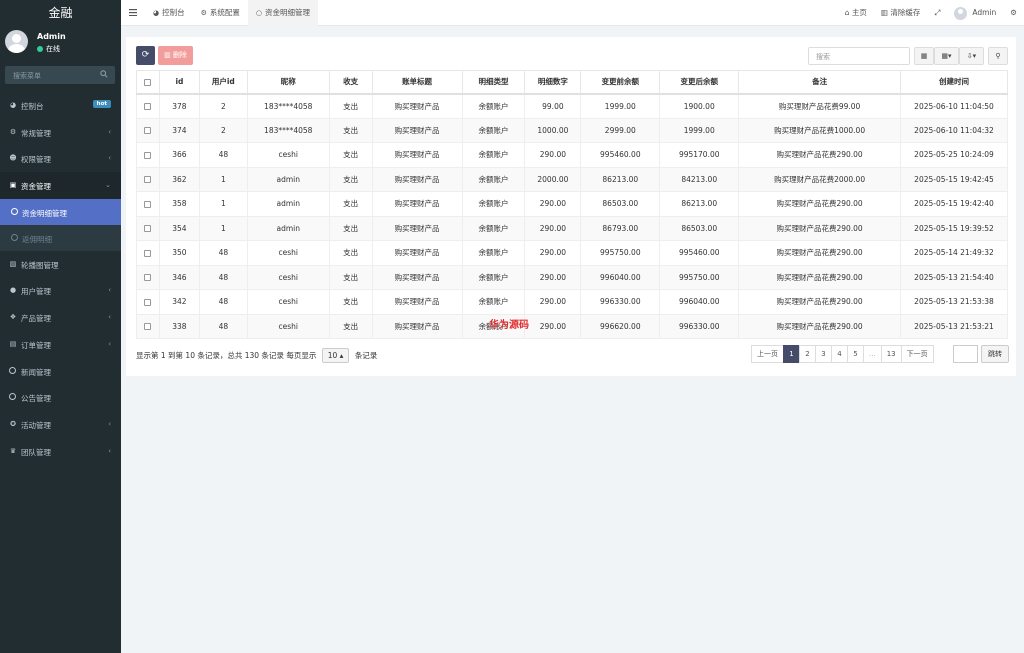  I want to click on col-header: id, so click(179, 82).